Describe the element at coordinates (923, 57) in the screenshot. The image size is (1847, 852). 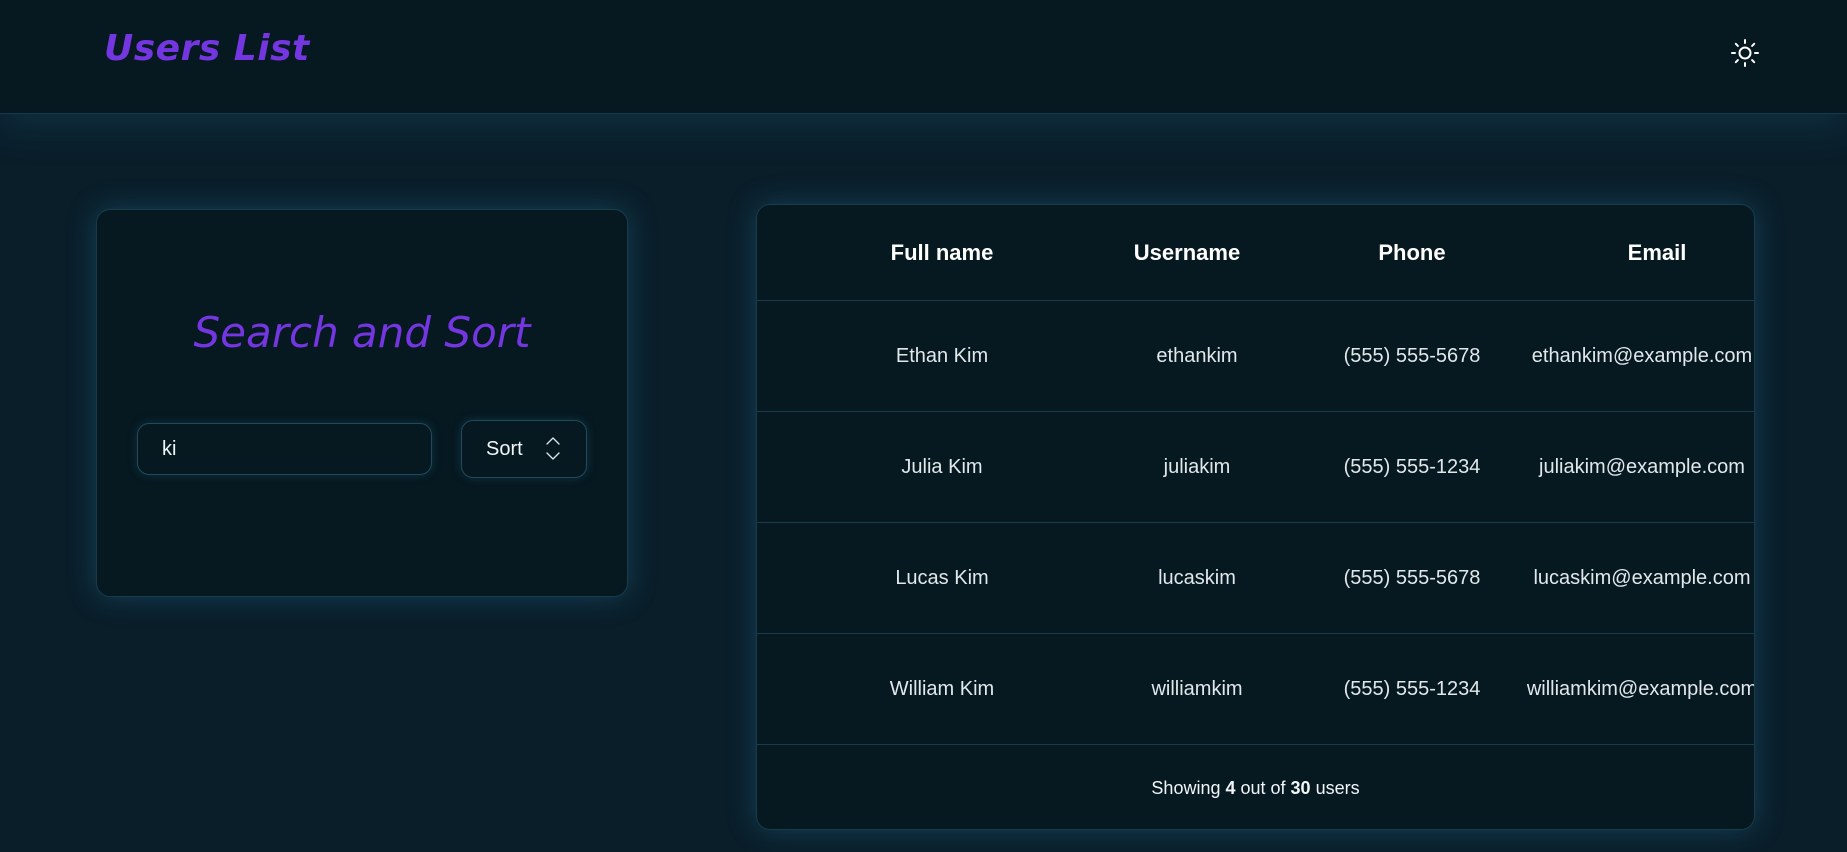
I see `app-header: Users List` at that location.